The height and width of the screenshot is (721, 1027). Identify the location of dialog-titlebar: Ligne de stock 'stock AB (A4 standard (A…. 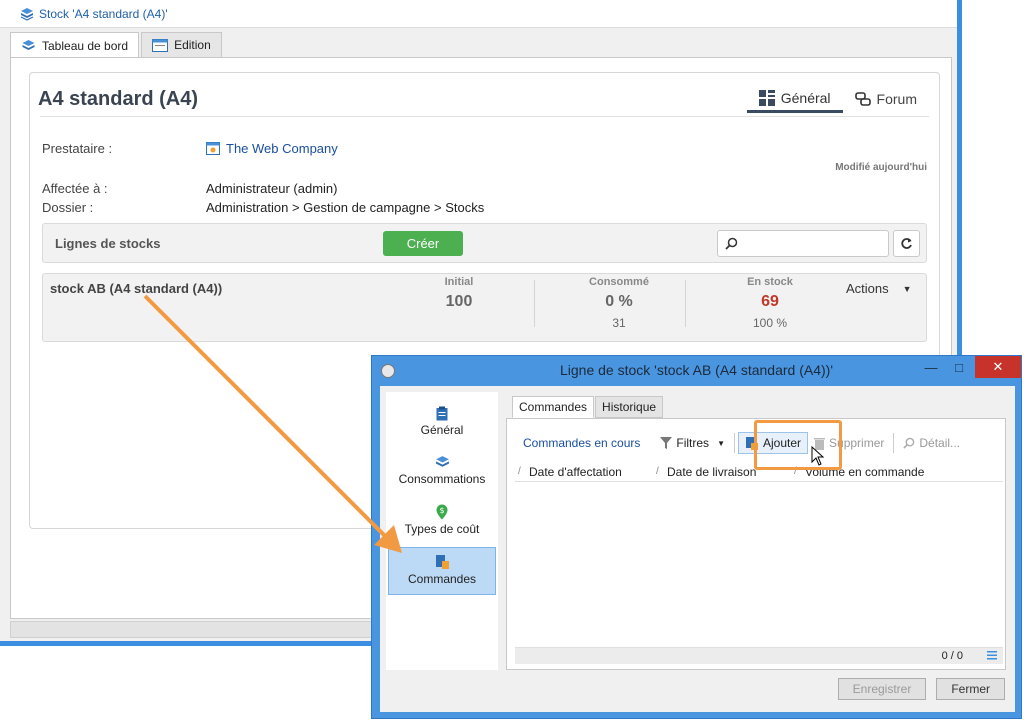
(696, 371).